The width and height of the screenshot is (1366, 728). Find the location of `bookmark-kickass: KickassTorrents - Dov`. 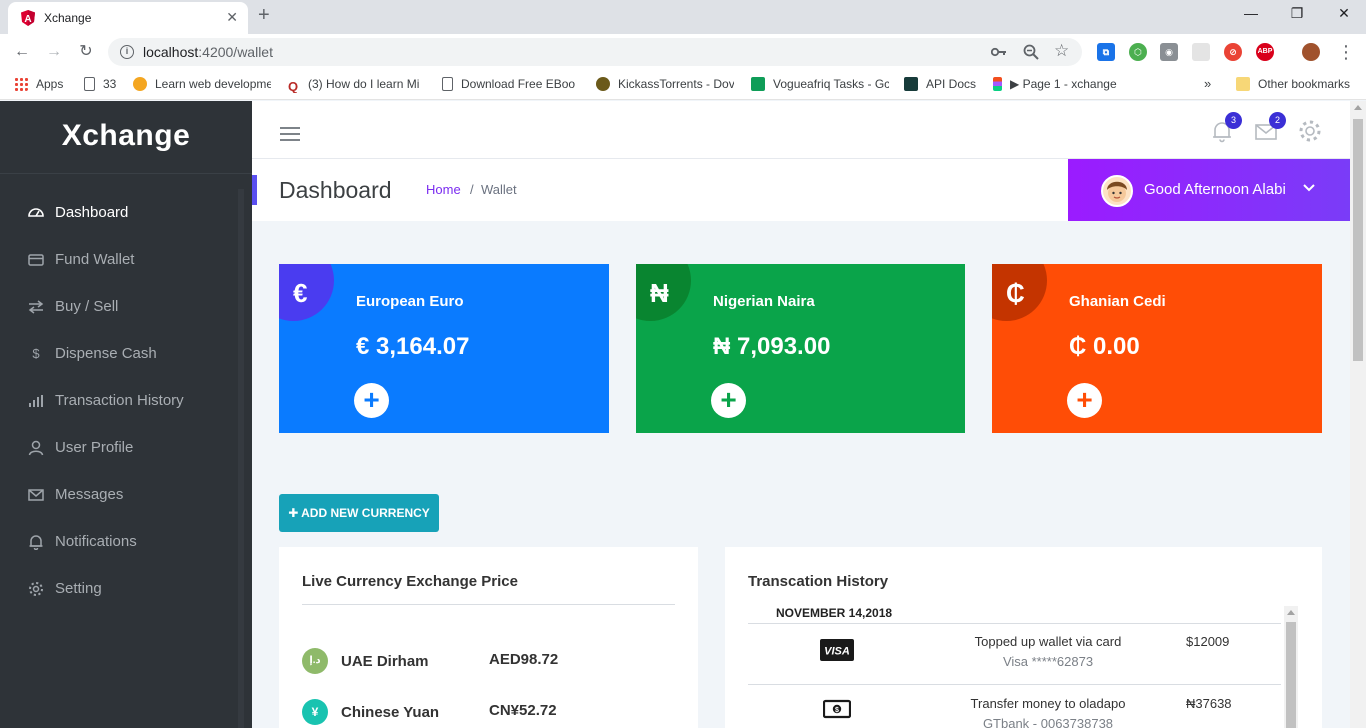

bookmark-kickass: KickassTorrents - Dov is located at coordinates (665, 84).